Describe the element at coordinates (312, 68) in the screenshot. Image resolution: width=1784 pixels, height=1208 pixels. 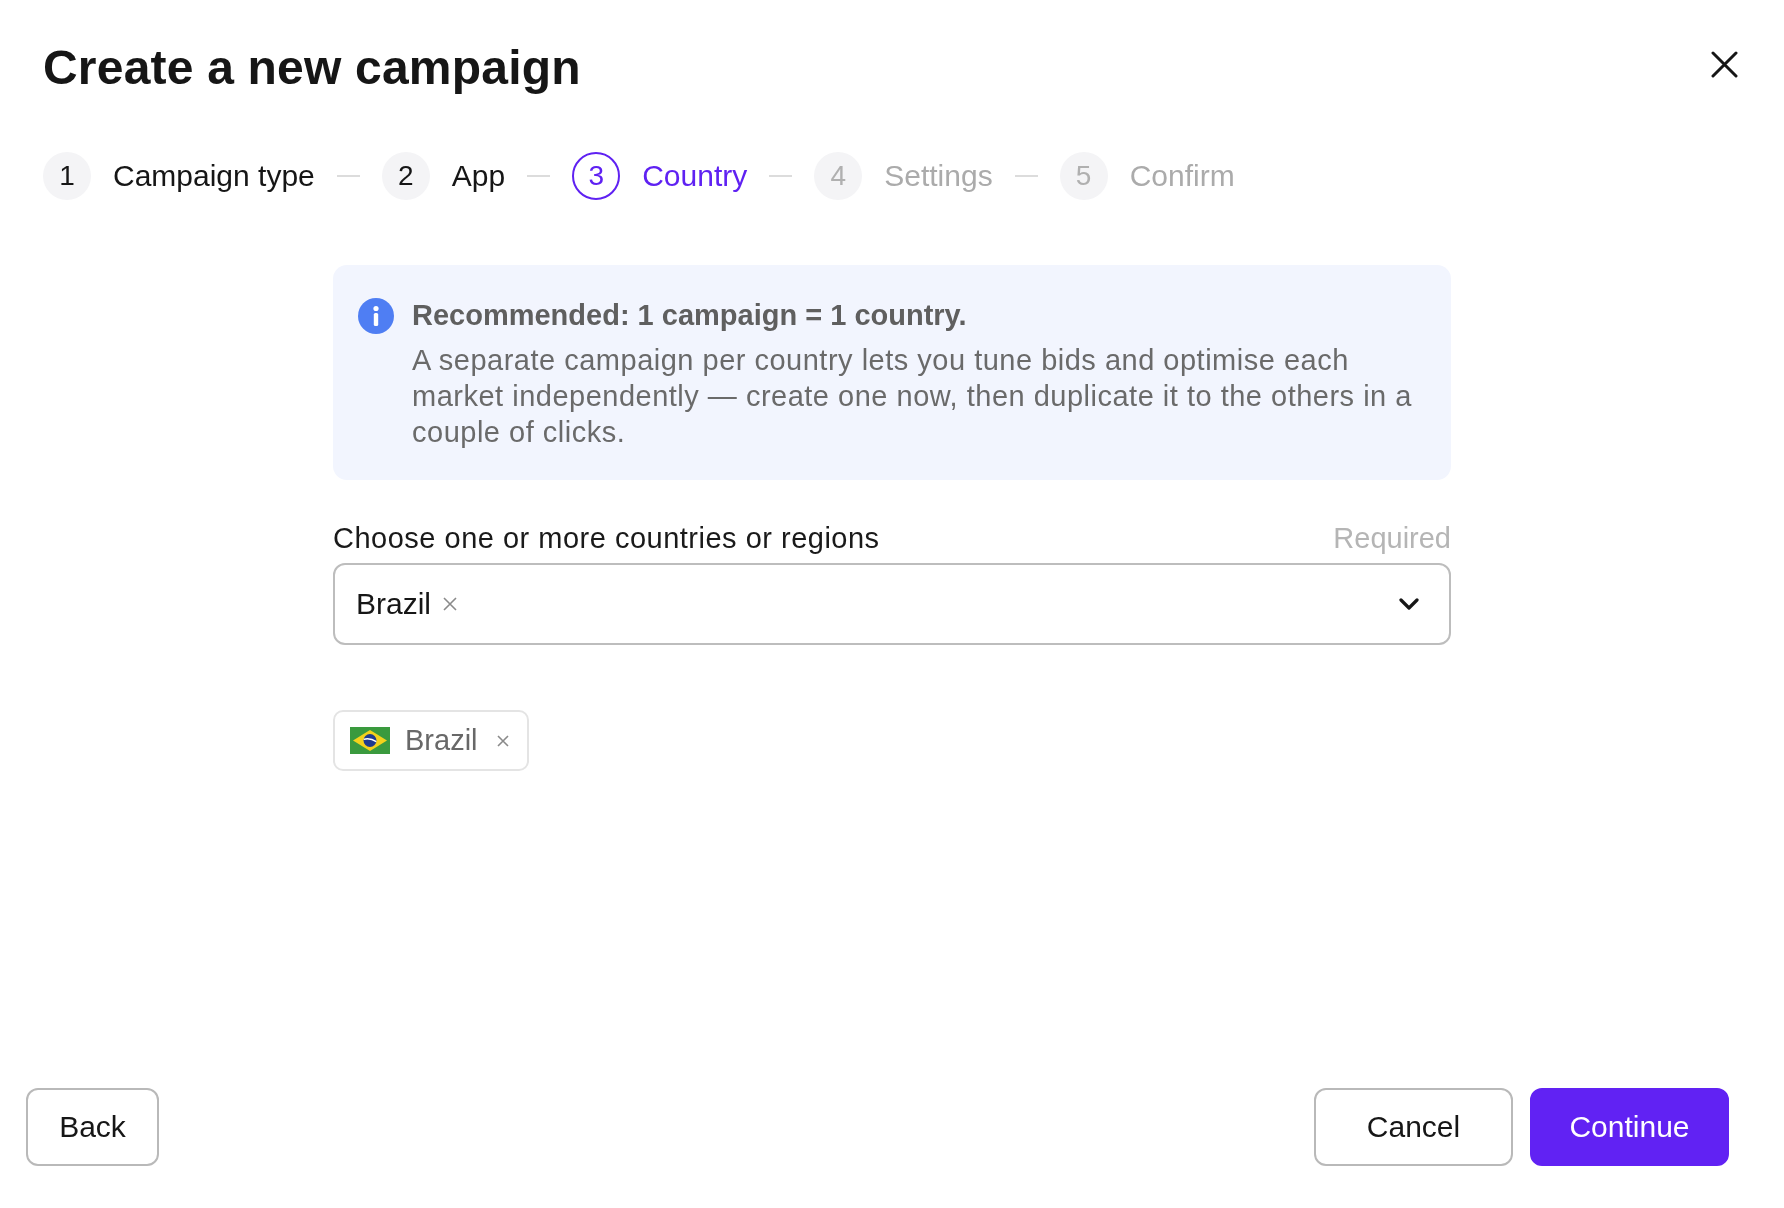
I see `dialog-title: Create a new campaign` at that location.